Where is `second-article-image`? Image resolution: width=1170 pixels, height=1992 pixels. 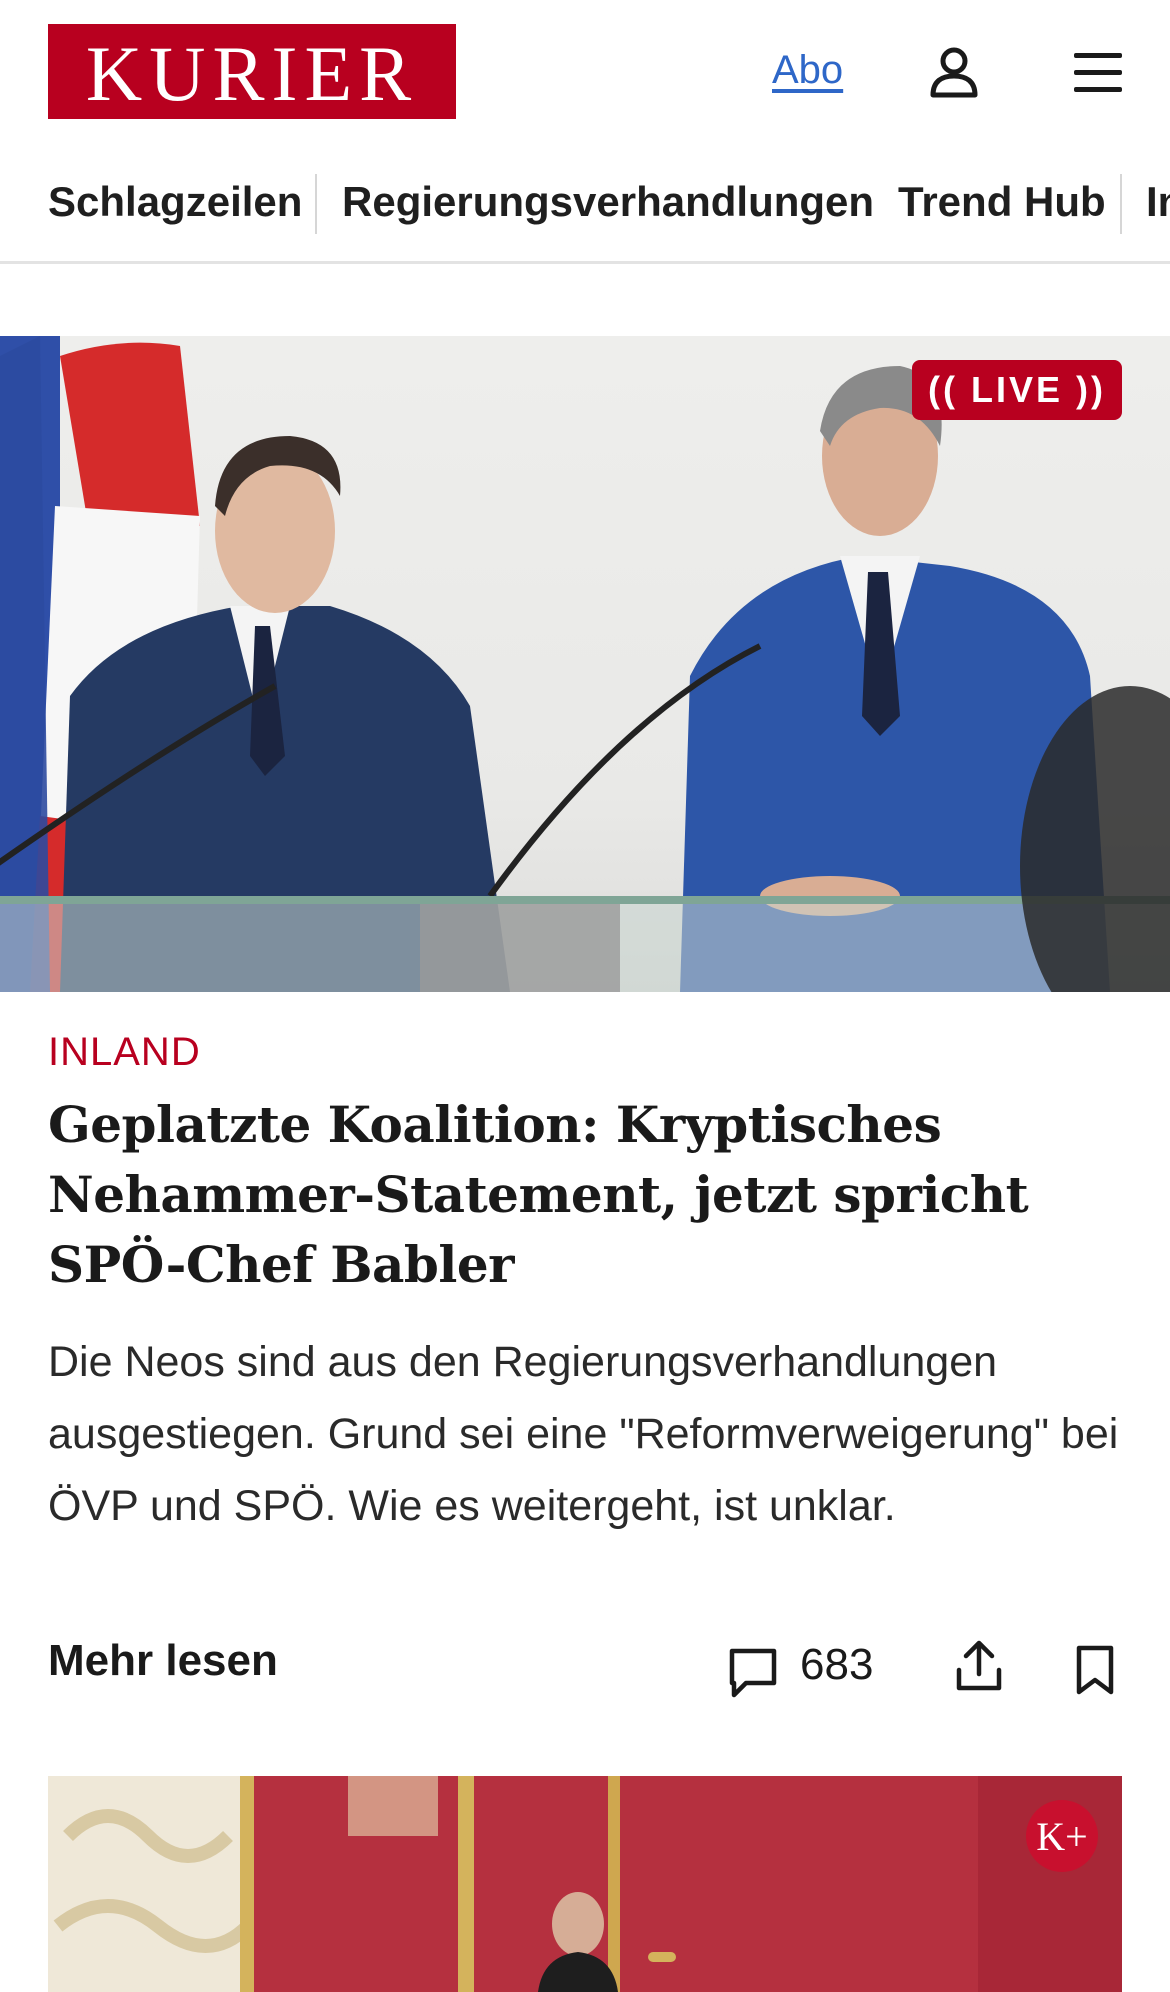
second-article-image is located at coordinates (585, 1884).